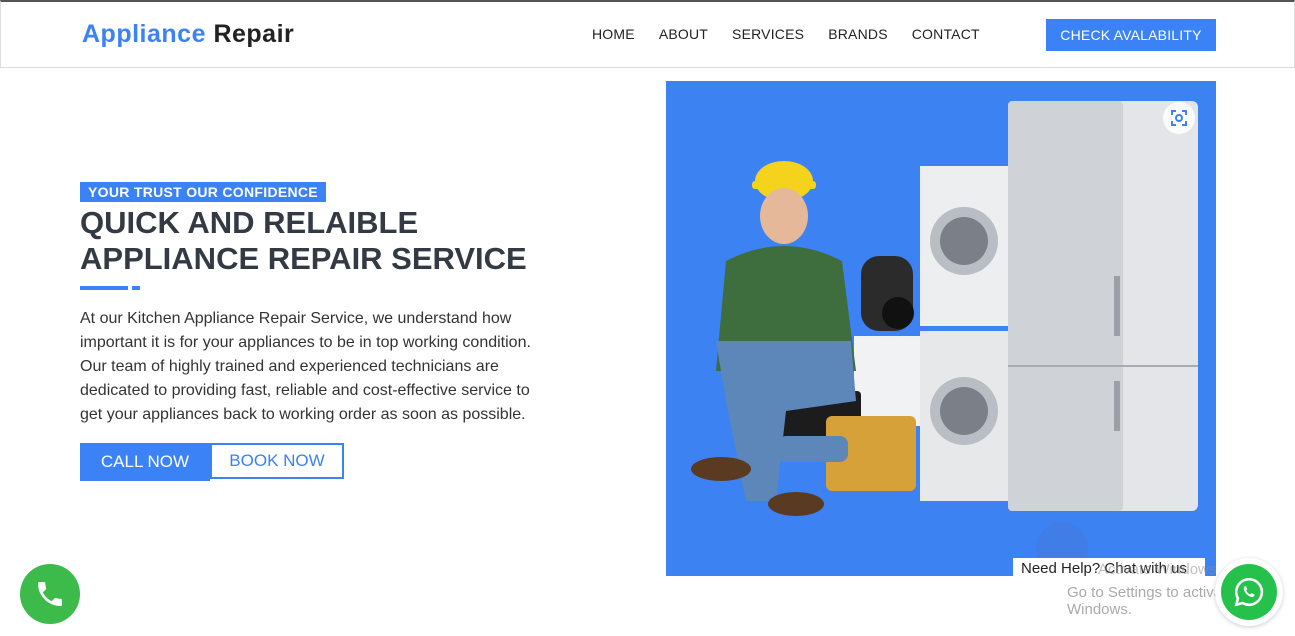  I want to click on scan-icon, so click(1179, 118).